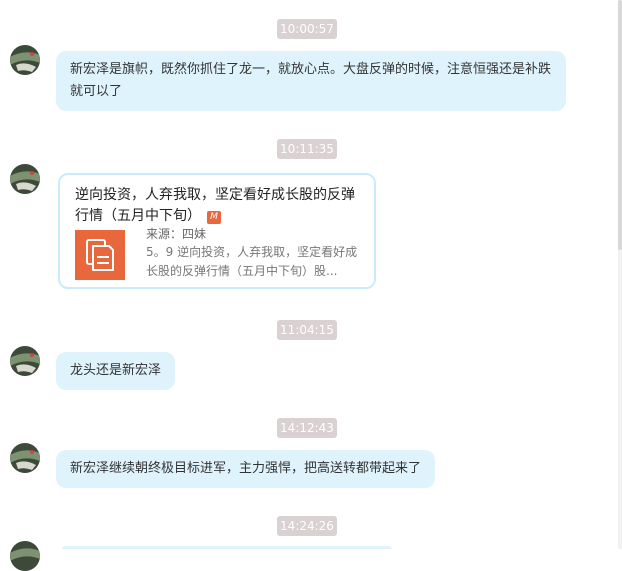 This screenshot has width=622, height=571. I want to click on timestamp: 10:11:35, so click(307, 149).